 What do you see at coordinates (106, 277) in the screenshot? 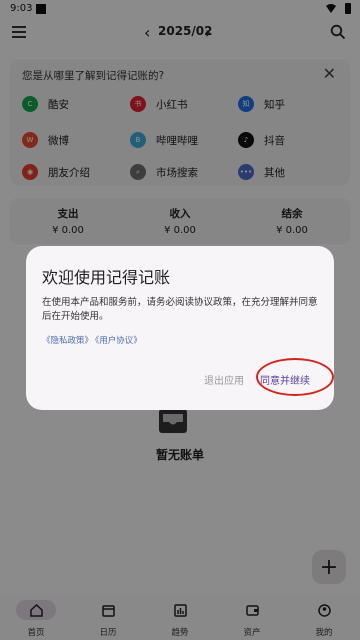
I see `dialog-title: 欢迎使用记得记账` at bounding box center [106, 277].